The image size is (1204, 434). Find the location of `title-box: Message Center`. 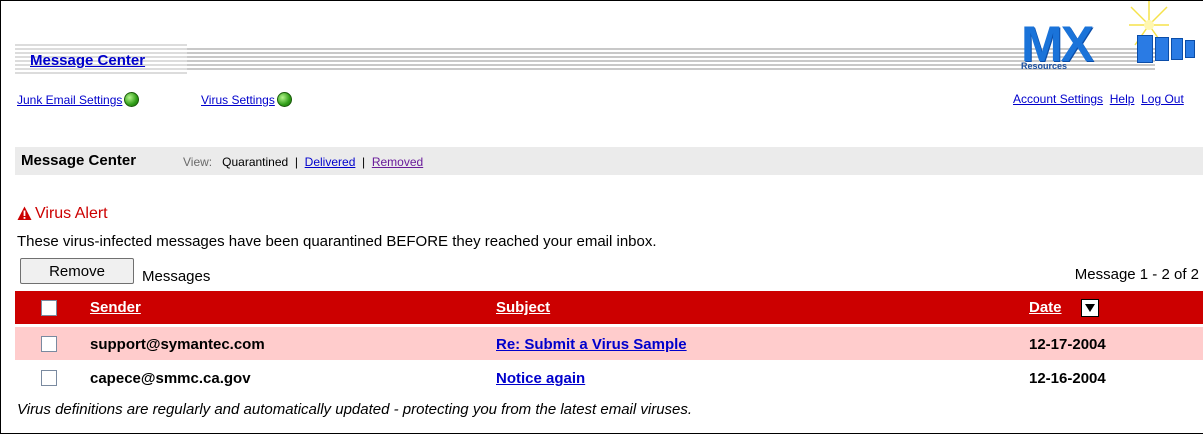

title-box: Message Center is located at coordinates (101, 59).